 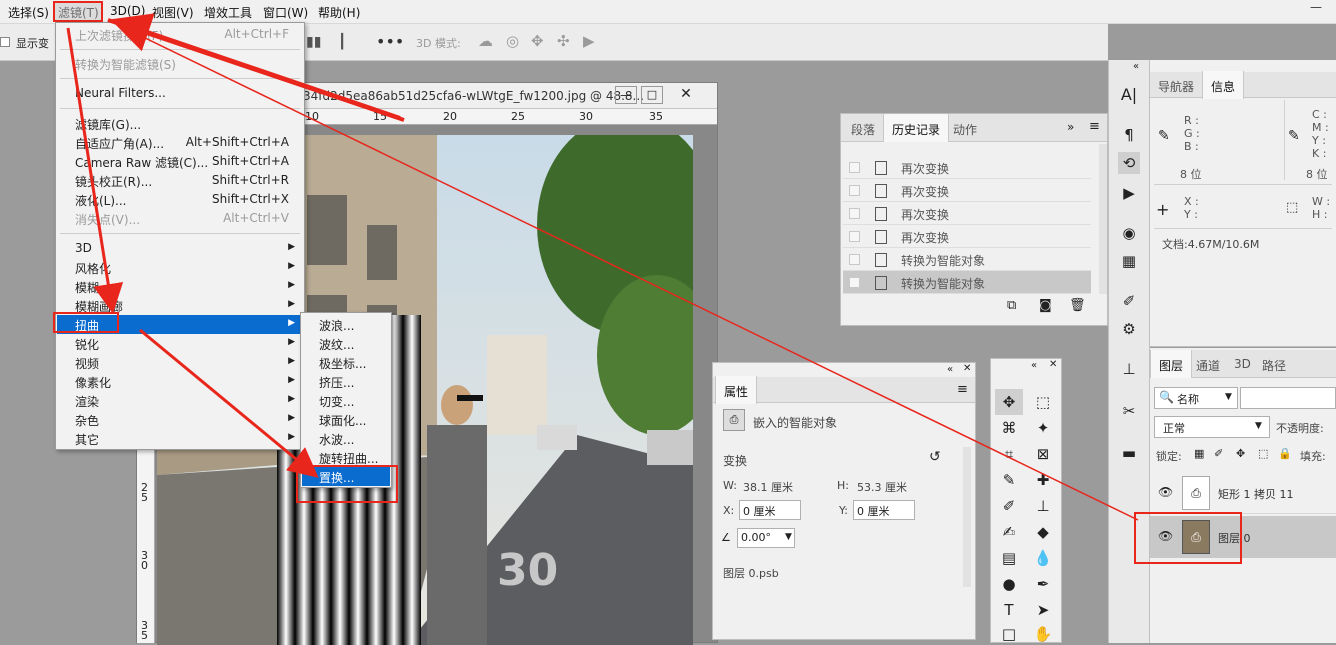 I want to click on tab-info: 信息, so click(x=1223, y=85).